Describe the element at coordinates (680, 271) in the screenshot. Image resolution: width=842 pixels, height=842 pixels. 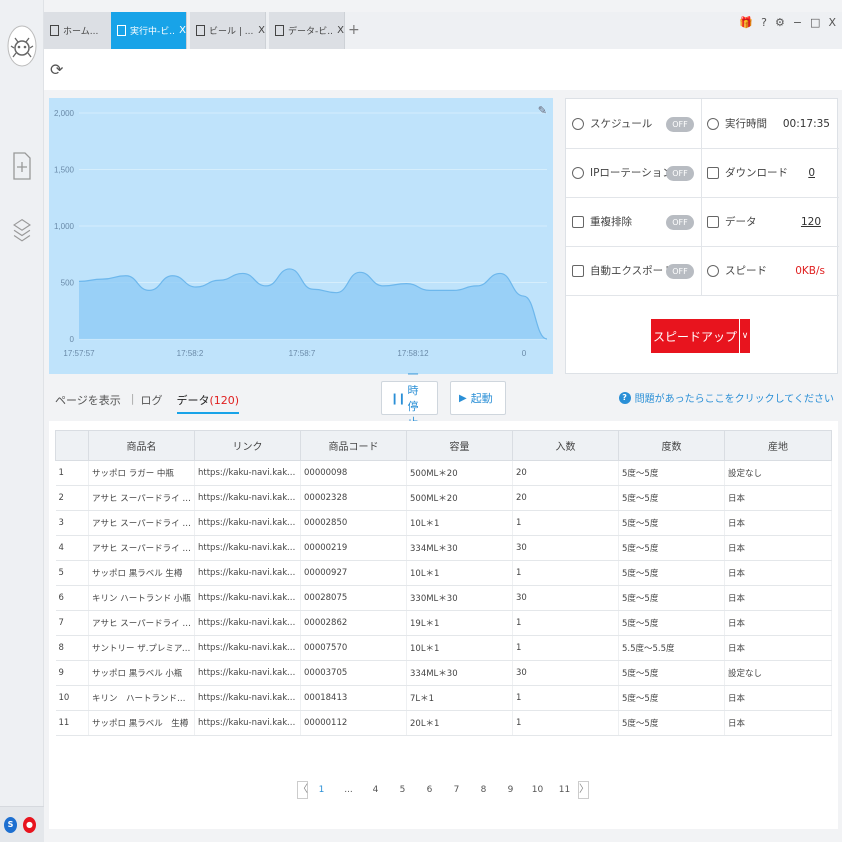
I see `auto-export-toggle: OFF` at that location.